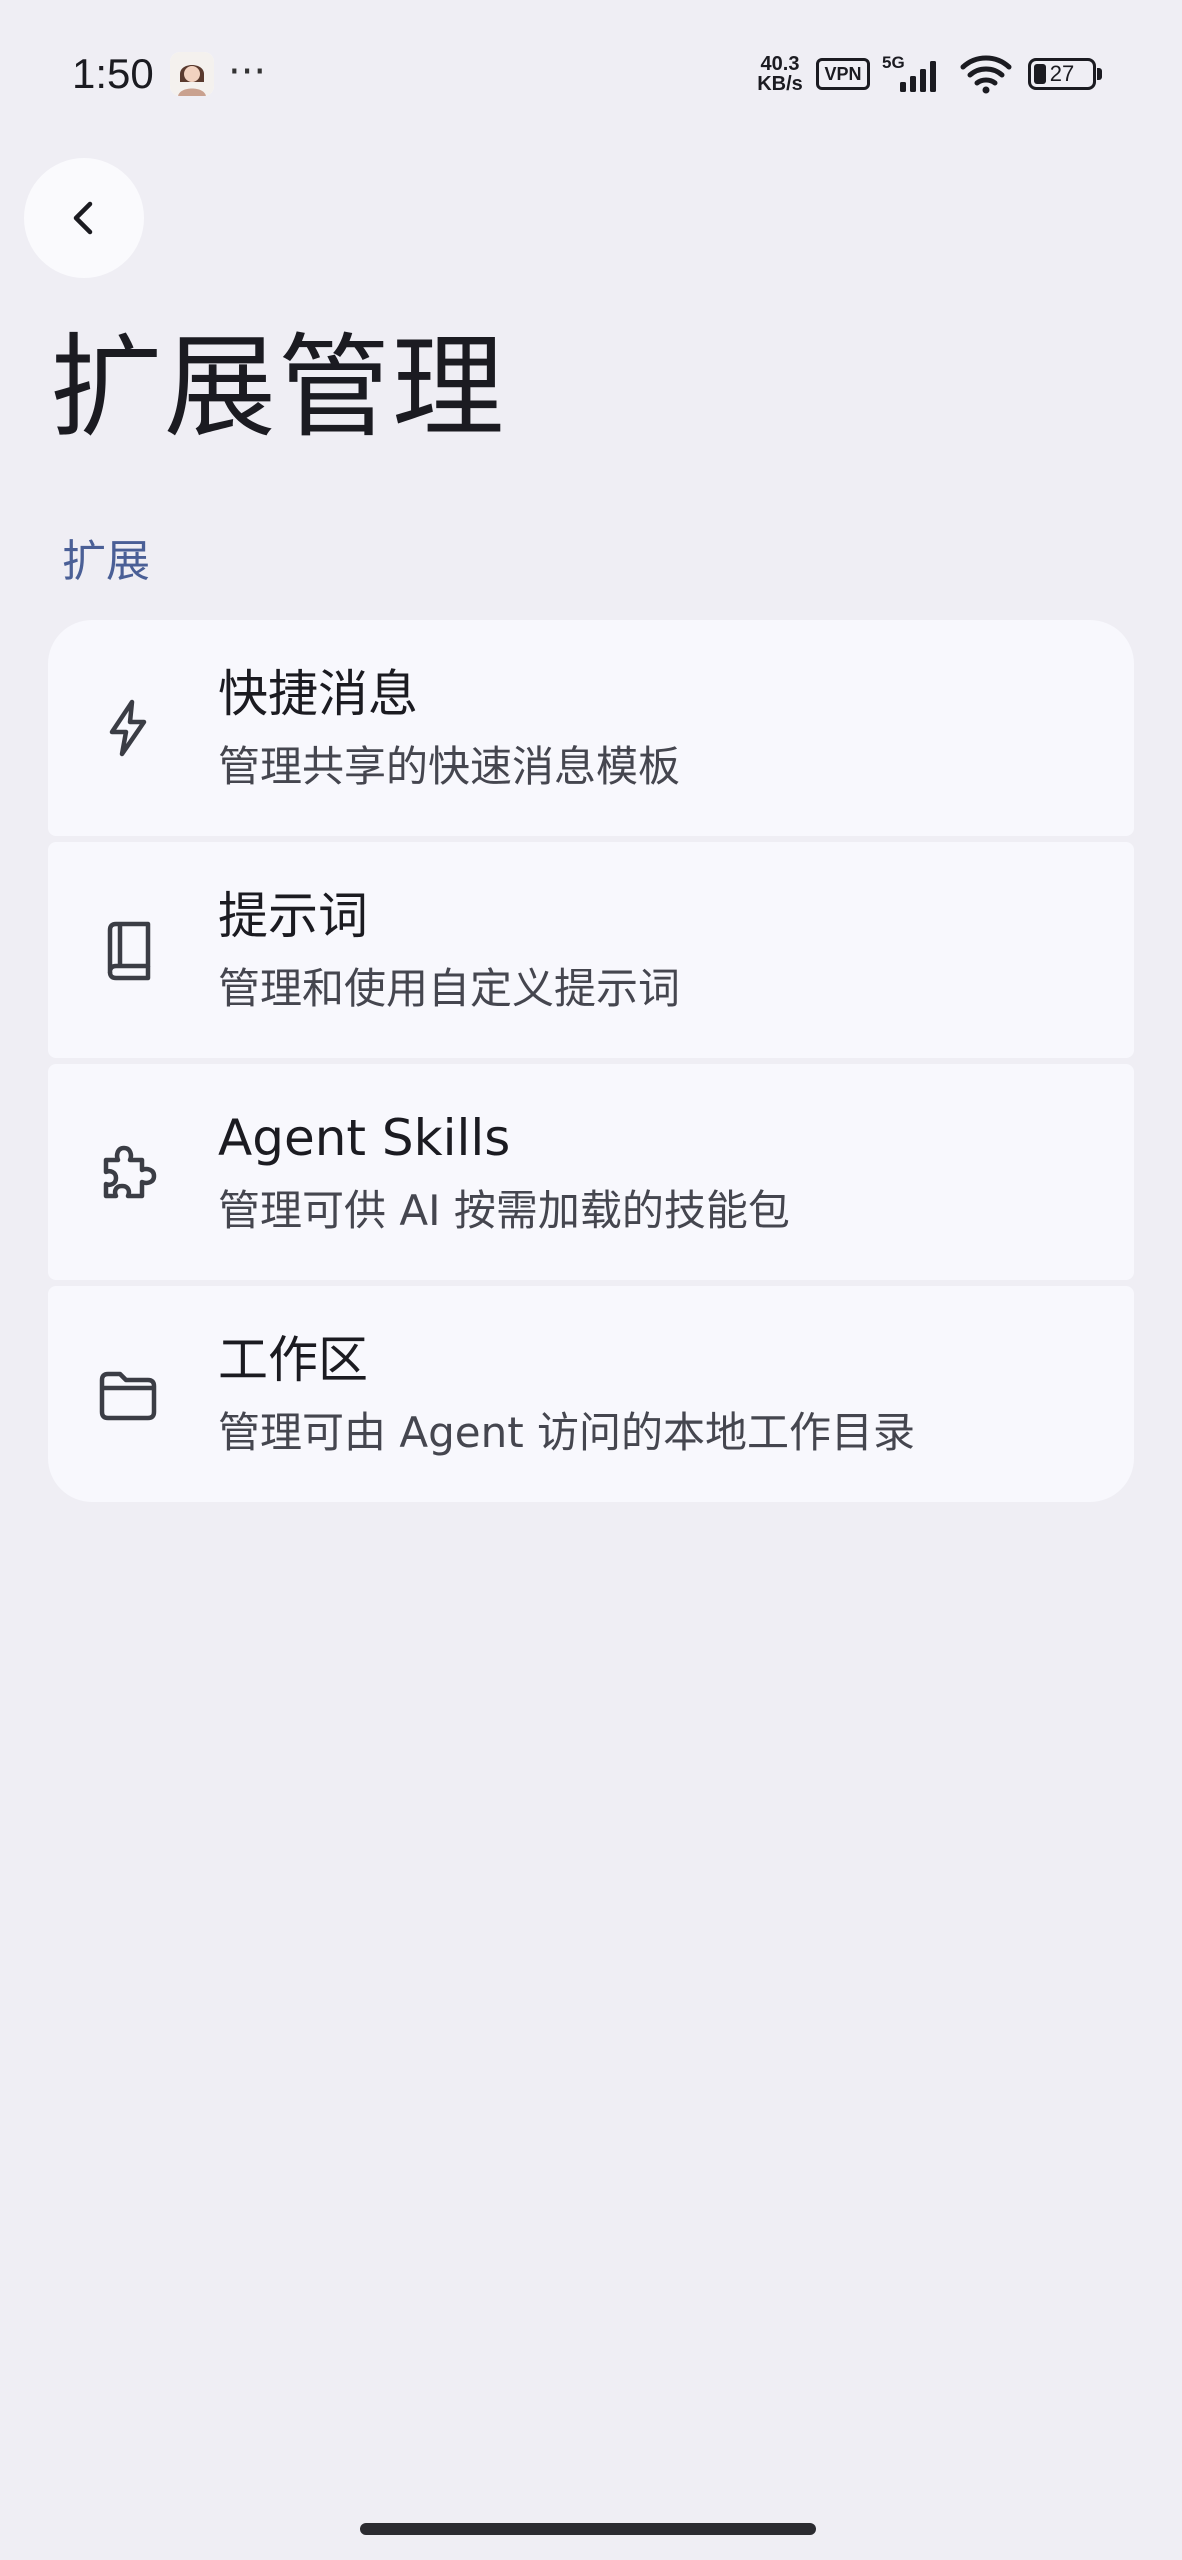  Describe the element at coordinates (986, 74) in the screenshot. I see `wifi-icon` at that location.